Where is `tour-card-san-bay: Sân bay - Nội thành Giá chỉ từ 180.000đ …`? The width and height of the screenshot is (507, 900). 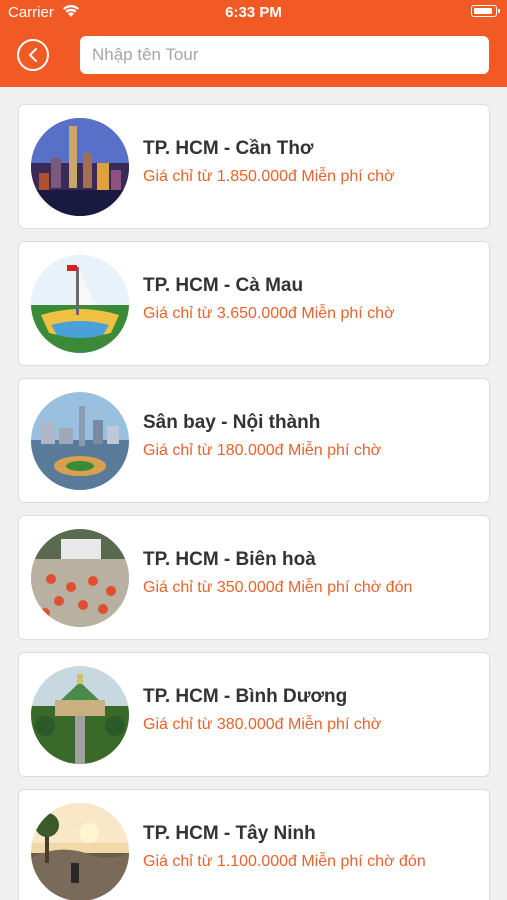
tour-card-san-bay: Sân bay - Nội thành Giá chỉ từ 180.000đ … is located at coordinates (254, 440).